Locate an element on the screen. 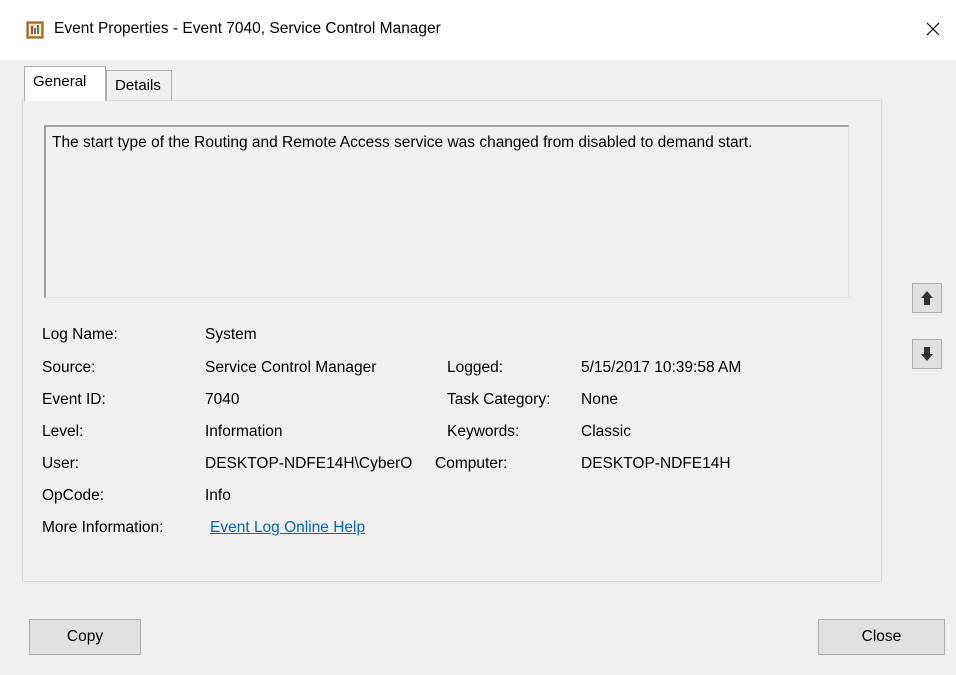  previous-event-button is located at coordinates (927, 298).